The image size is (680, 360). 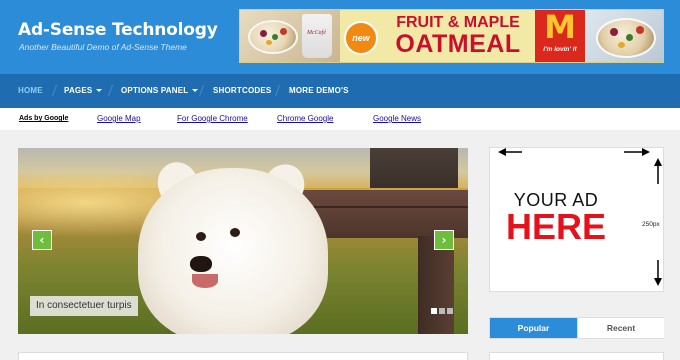 I want to click on ads-by-google-label: Ads by Google, so click(x=43, y=118).